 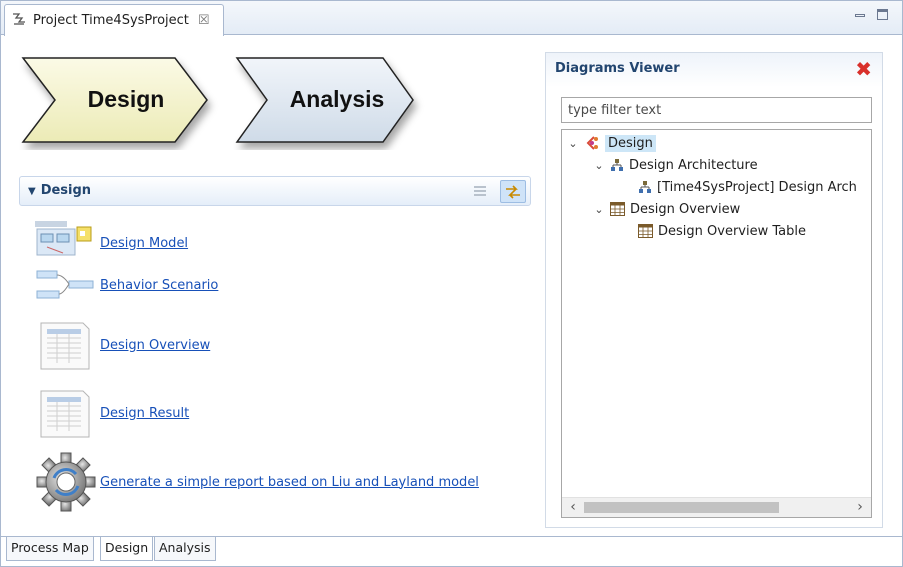 What do you see at coordinates (716, 110) in the screenshot?
I see `filter-input` at bounding box center [716, 110].